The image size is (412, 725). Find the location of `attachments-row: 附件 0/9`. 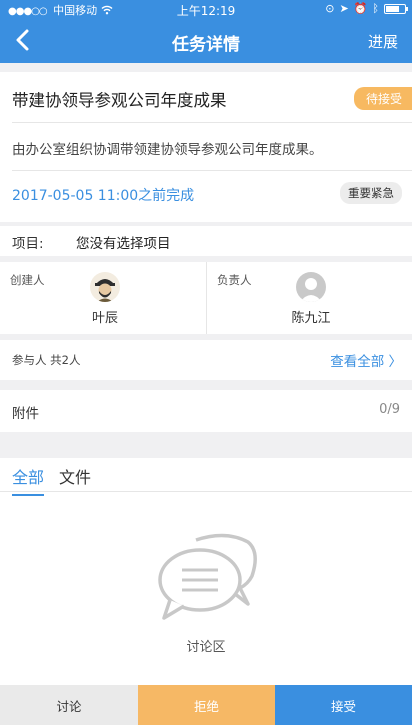

attachments-row: 附件 0/9 is located at coordinates (206, 411).